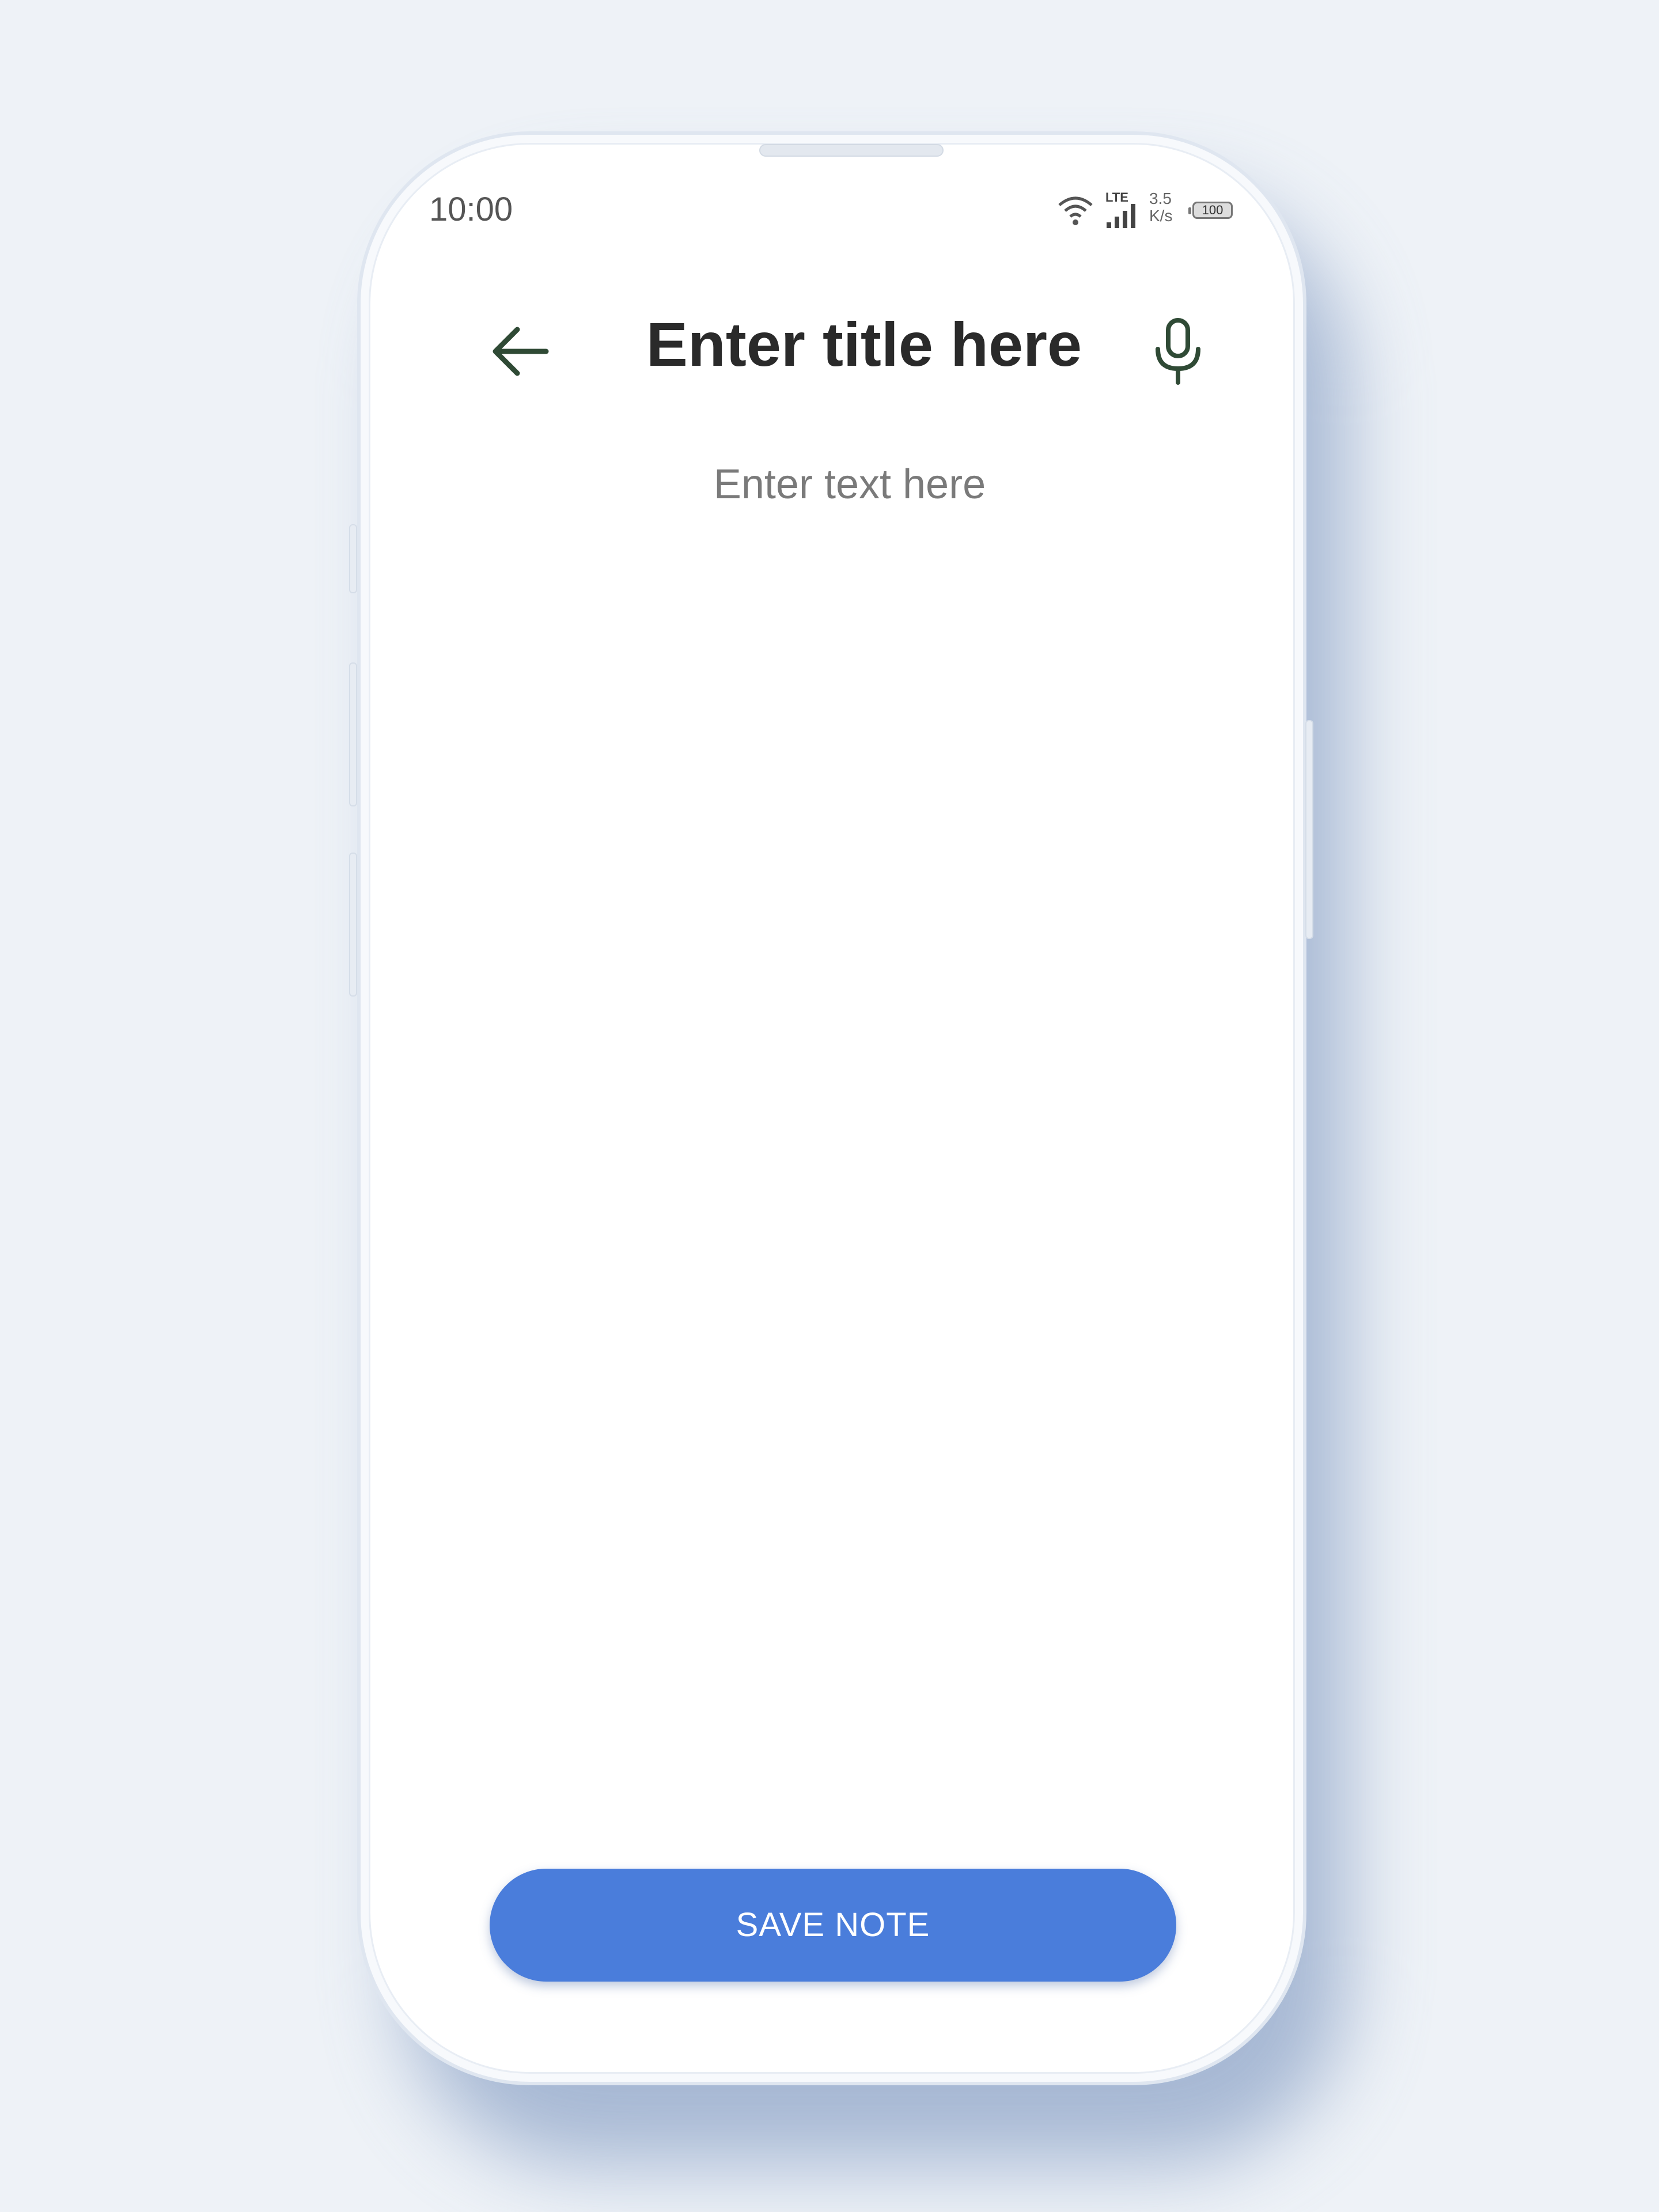  What do you see at coordinates (1178, 351) in the screenshot?
I see `microphone-icon` at bounding box center [1178, 351].